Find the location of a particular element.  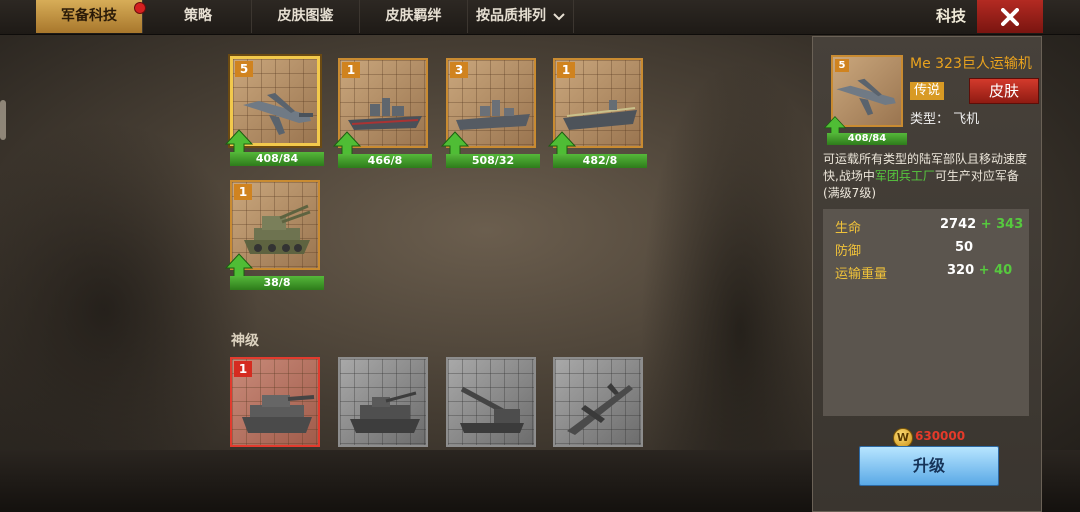

side-decoration is located at coordinates (3, 120).